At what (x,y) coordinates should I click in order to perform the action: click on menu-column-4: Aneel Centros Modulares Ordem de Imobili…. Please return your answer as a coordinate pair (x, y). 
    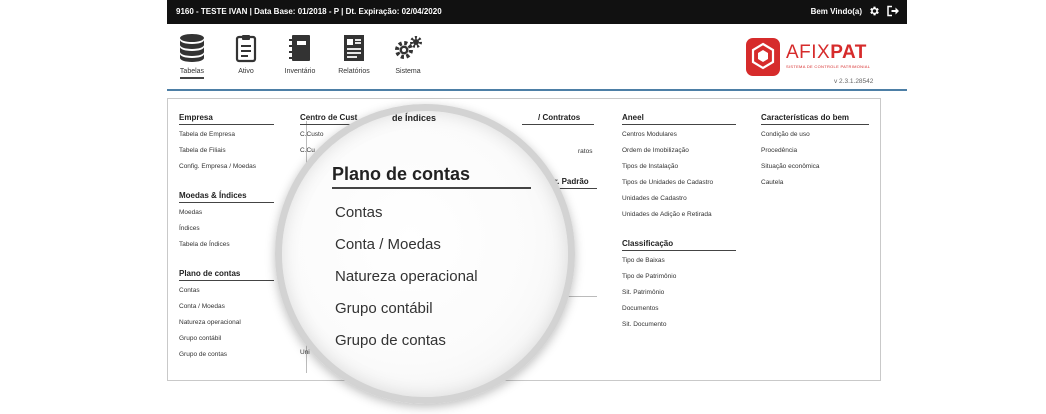
    Looking at the image, I should click on (679, 231).